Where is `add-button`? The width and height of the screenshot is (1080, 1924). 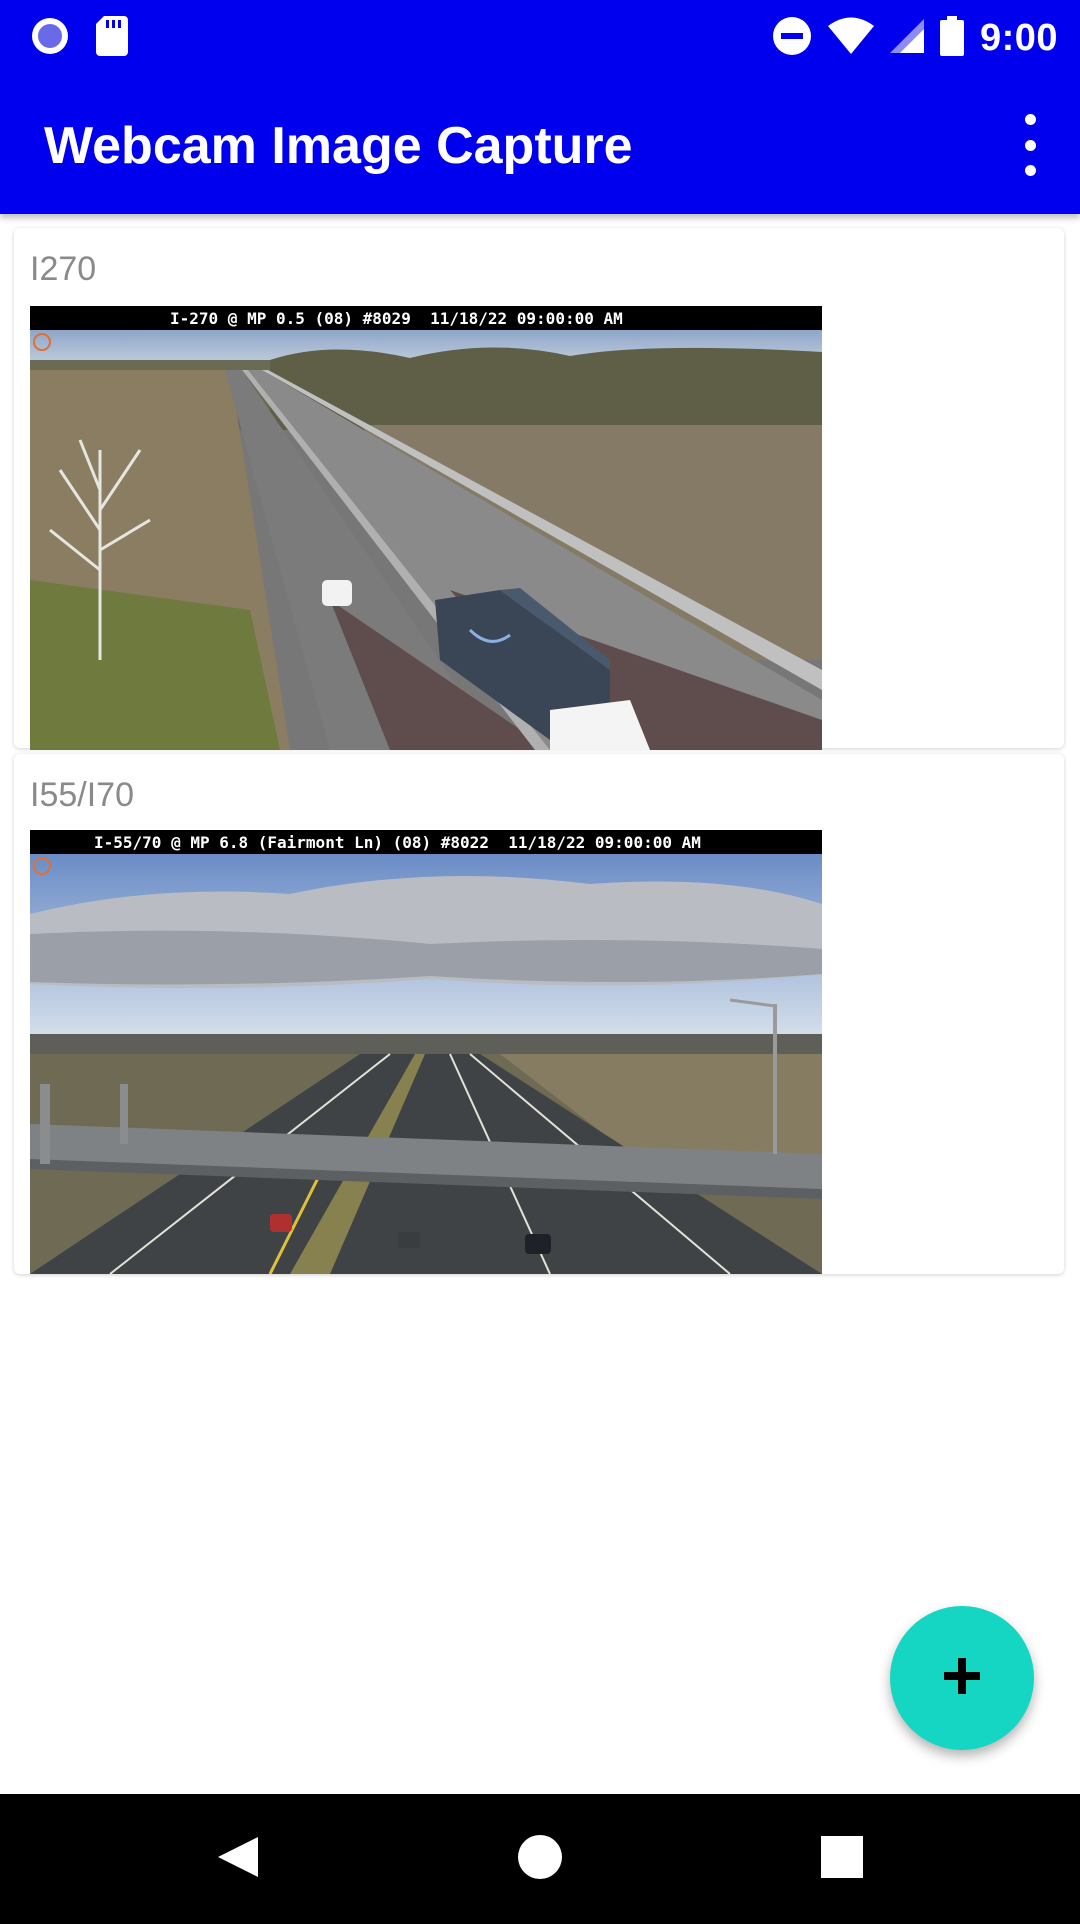
add-button is located at coordinates (962, 1678).